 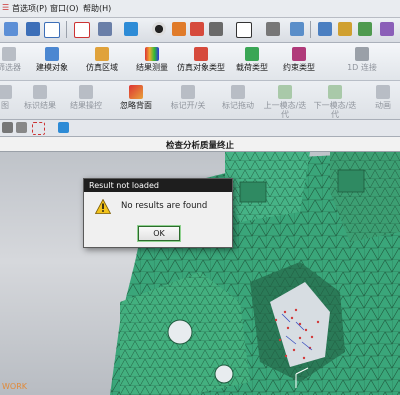 I want to click on identify-result-icon, so click(x=40, y=92).